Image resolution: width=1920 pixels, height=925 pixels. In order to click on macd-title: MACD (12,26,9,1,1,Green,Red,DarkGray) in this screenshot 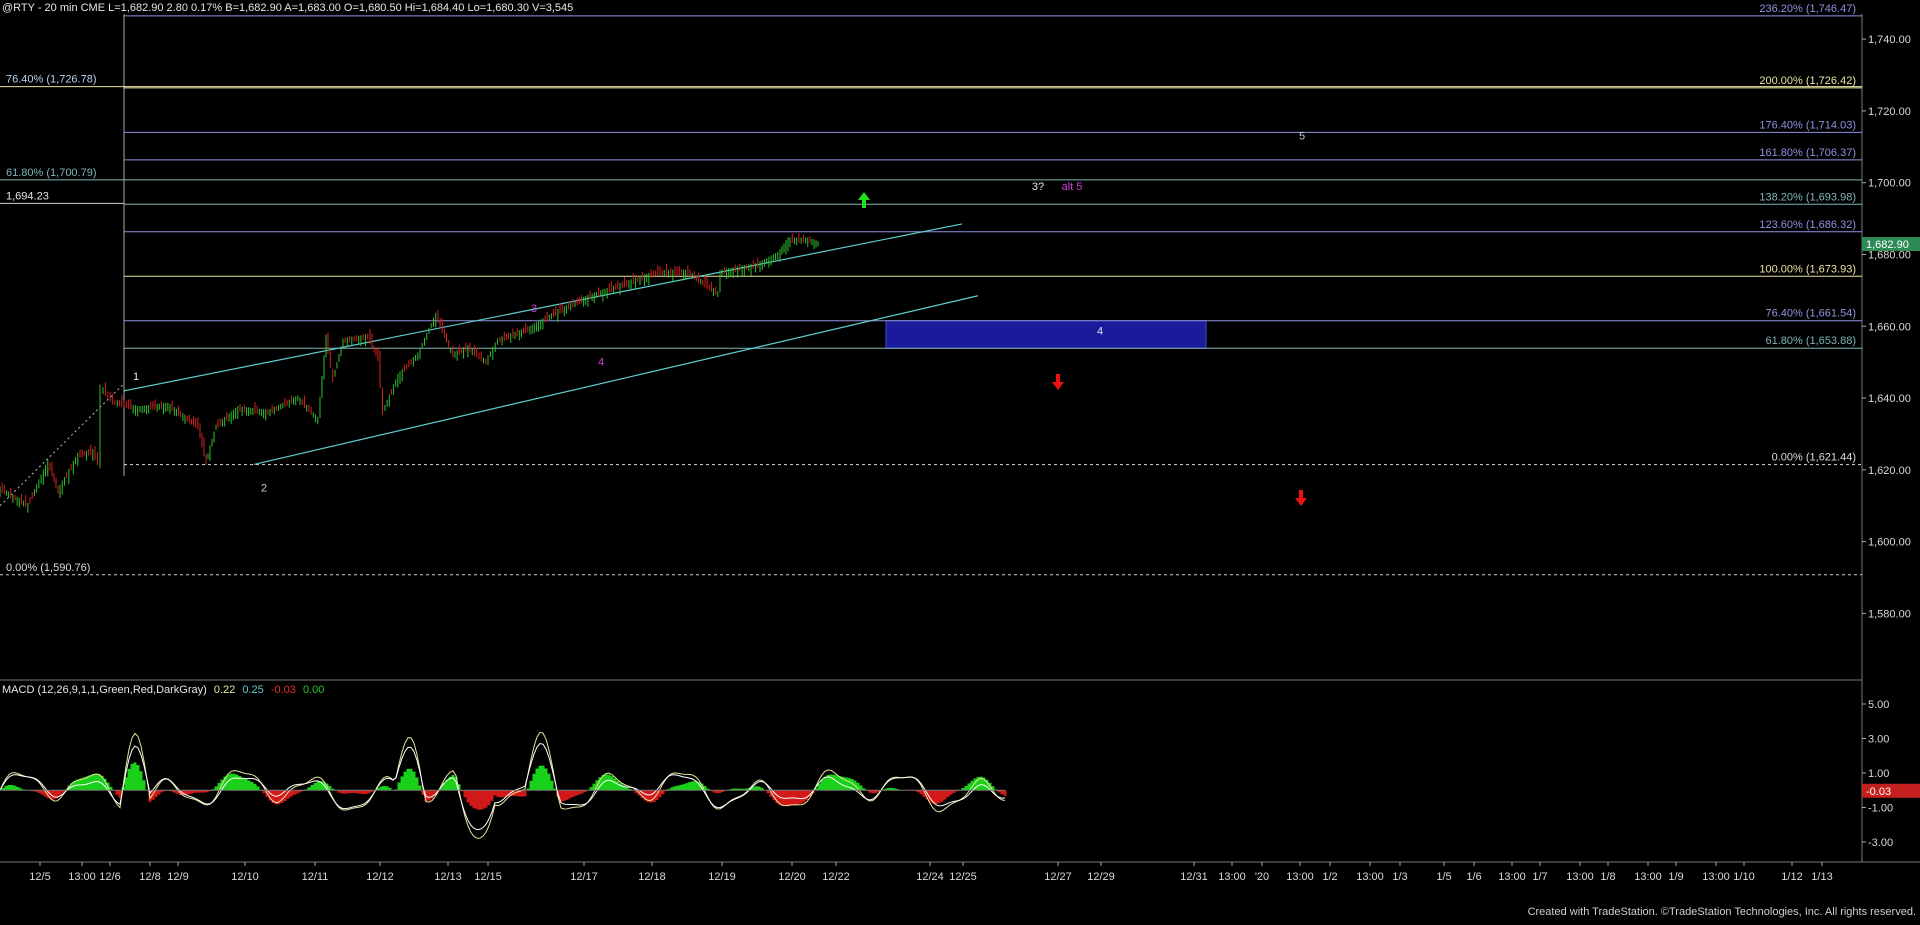, I will do `click(104, 690)`.